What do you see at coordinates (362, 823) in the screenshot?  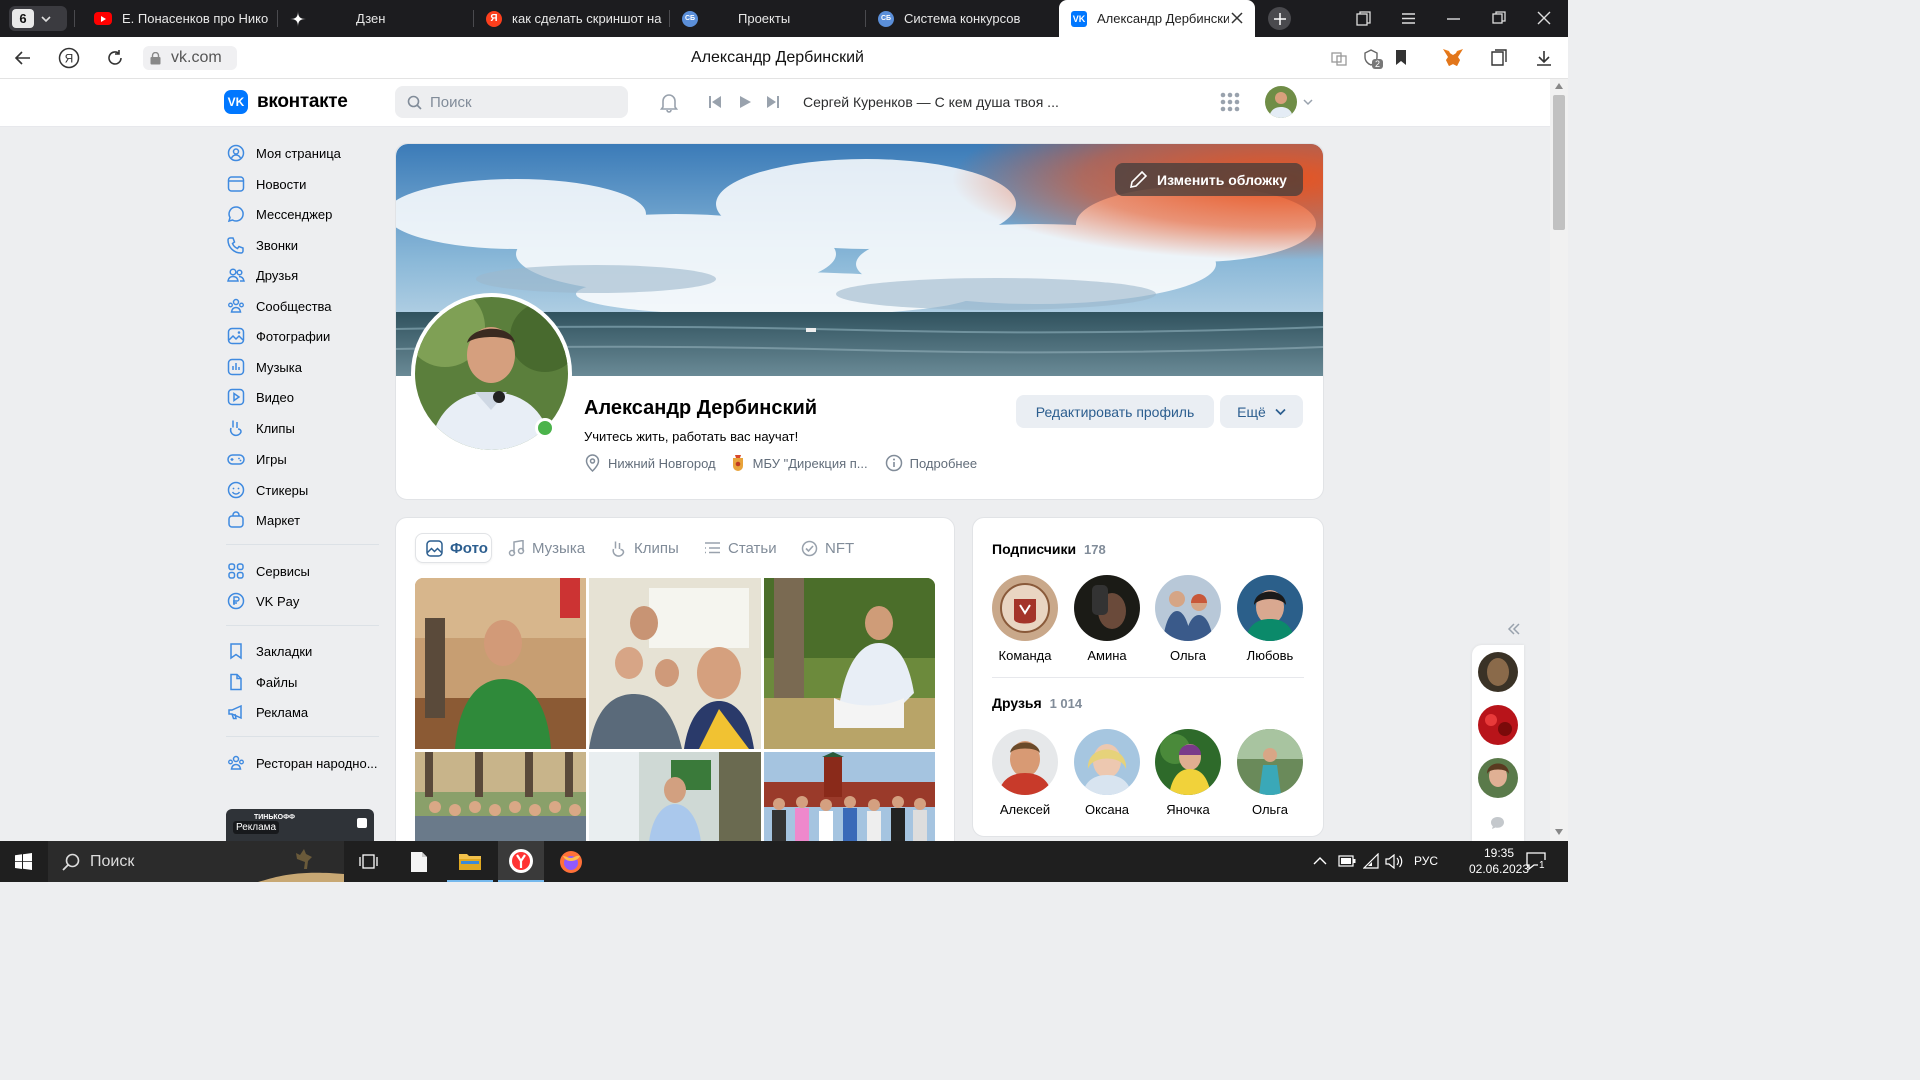 I see `ad-close-icon` at bounding box center [362, 823].